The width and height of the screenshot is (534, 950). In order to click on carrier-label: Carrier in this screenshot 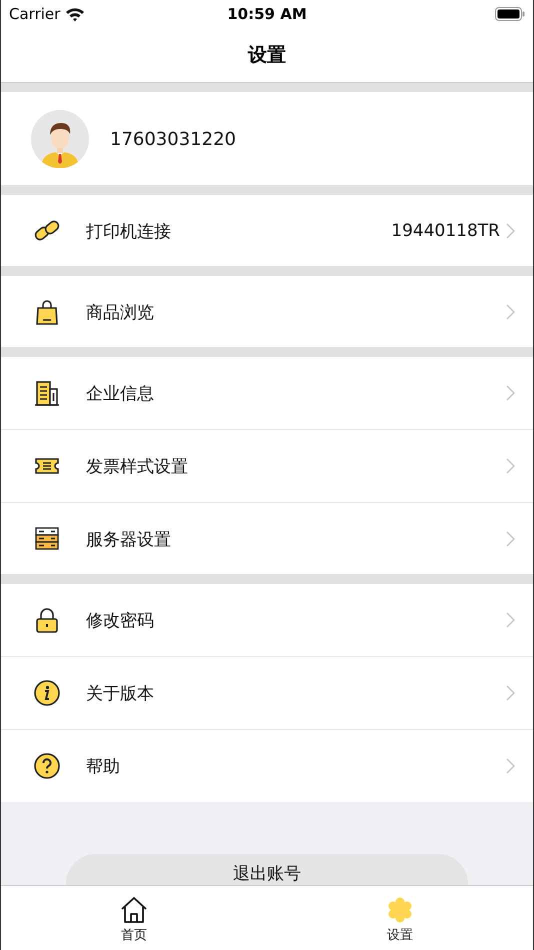, I will do `click(34, 14)`.